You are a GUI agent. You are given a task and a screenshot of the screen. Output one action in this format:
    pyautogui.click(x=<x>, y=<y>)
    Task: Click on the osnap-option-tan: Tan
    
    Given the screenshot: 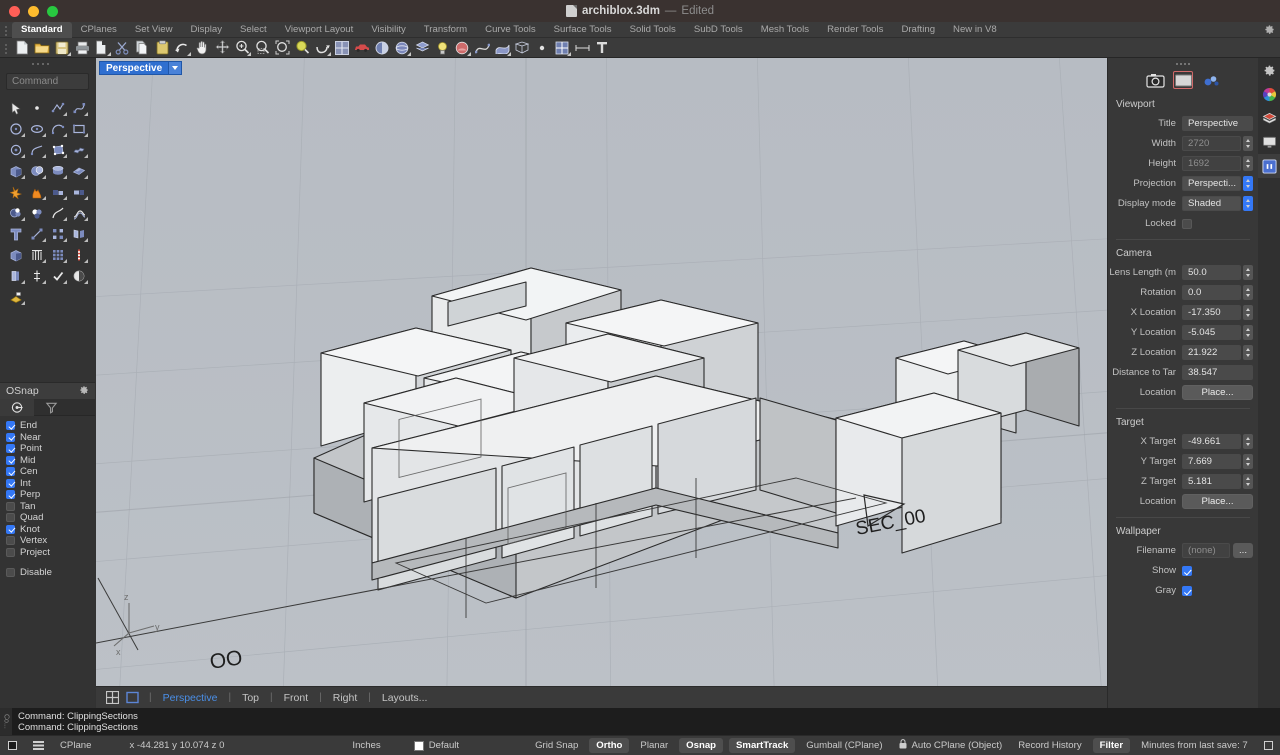 What is the action you would take?
    pyautogui.click(x=50, y=507)
    